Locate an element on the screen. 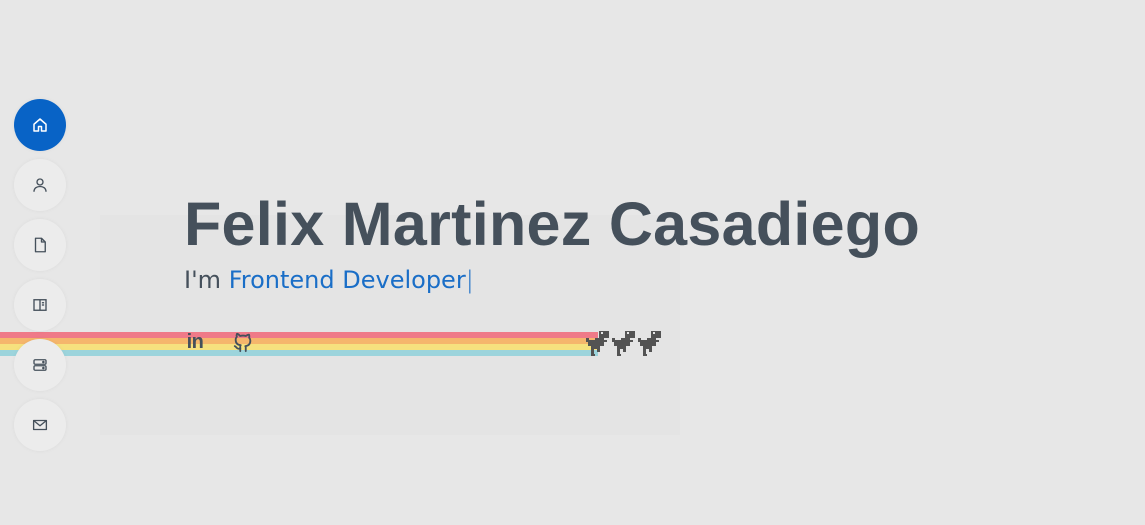 Image resolution: width=1145 pixels, height=525 pixels. nav-home-button is located at coordinates (40, 125).